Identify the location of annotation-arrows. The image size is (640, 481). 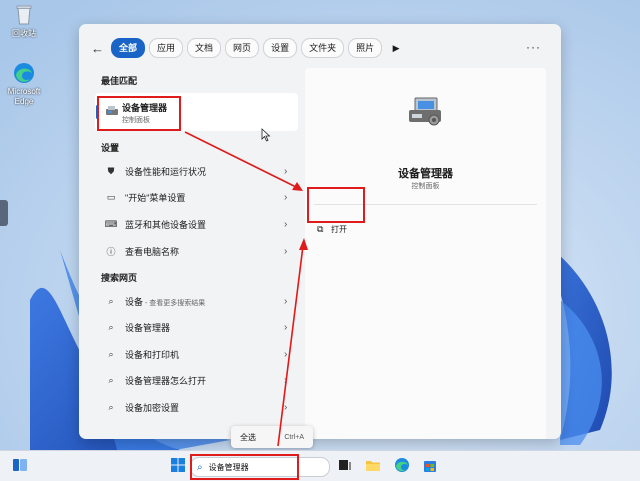
(246, 289).